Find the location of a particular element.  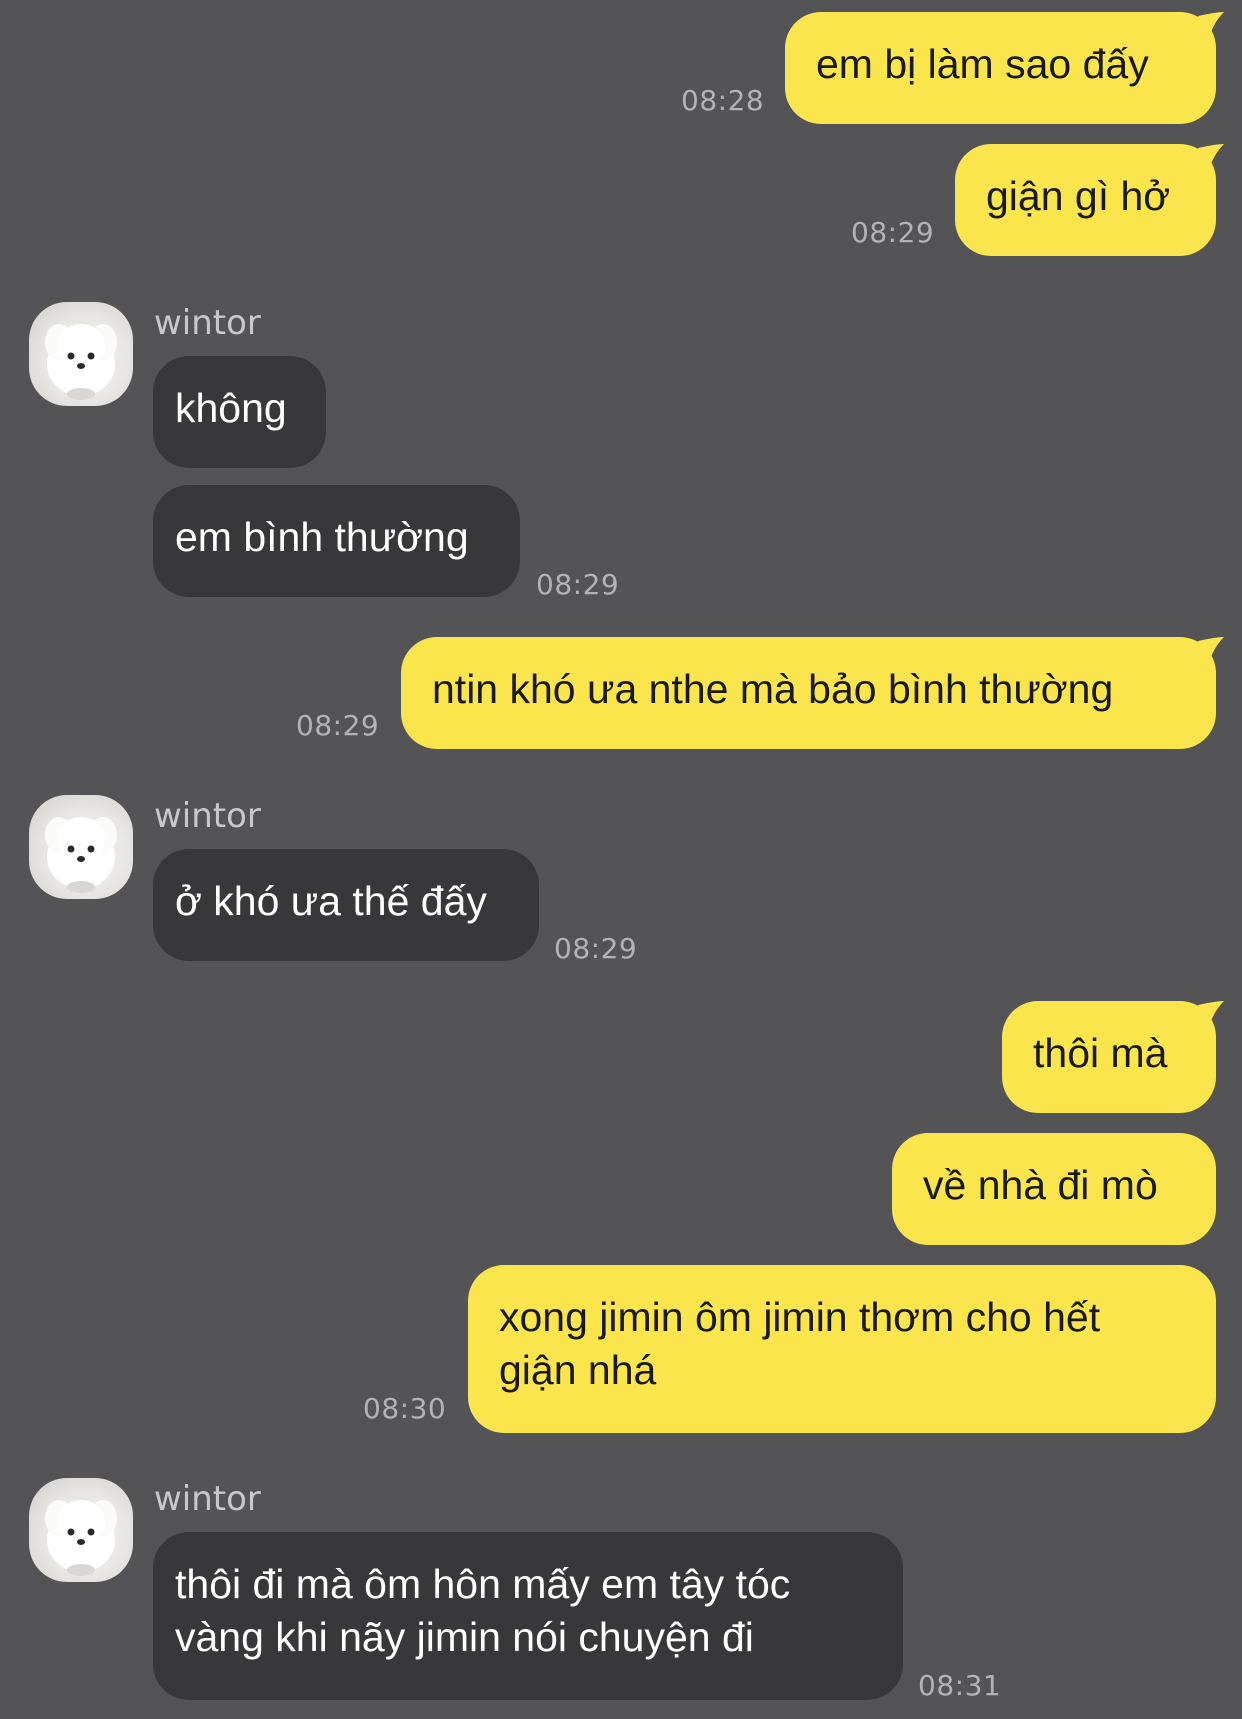

message-bubble-incoming: không is located at coordinates (239, 412).